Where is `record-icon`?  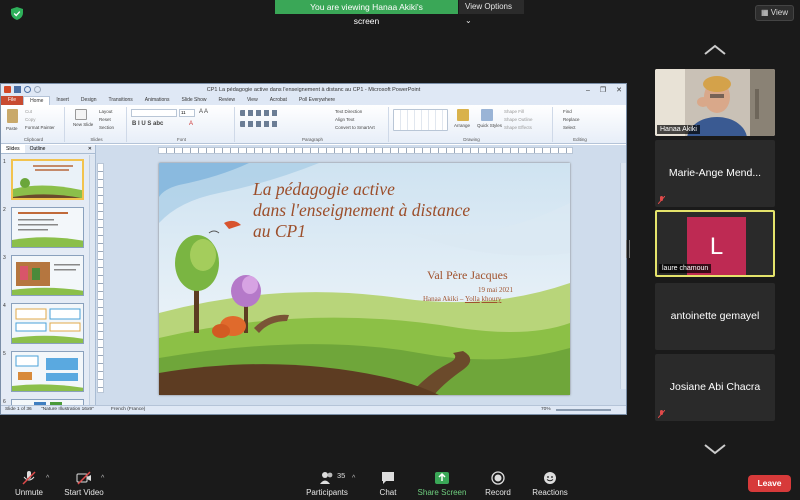 record-icon is located at coordinates (498, 478).